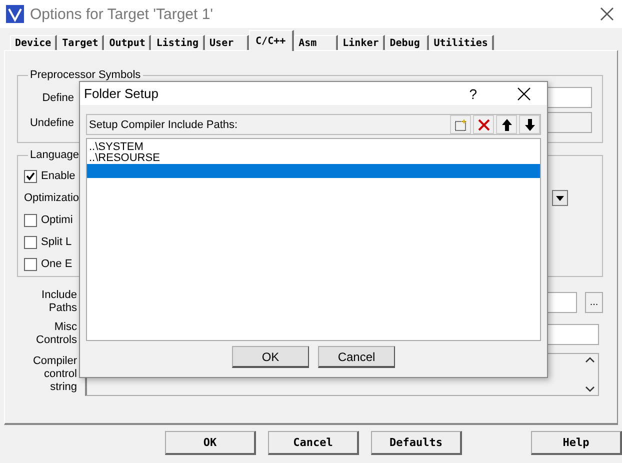 This screenshot has width=622, height=463. What do you see at coordinates (56, 334) in the screenshot?
I see `field-label: Misc Controls` at bounding box center [56, 334].